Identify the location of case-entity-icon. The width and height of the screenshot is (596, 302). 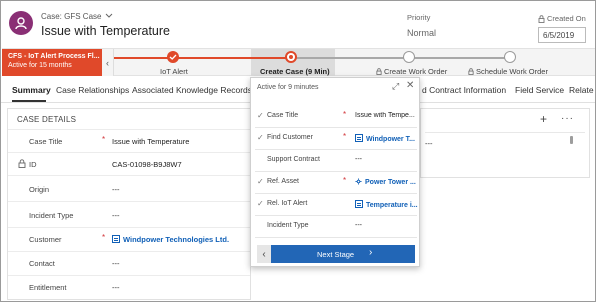
(21, 23).